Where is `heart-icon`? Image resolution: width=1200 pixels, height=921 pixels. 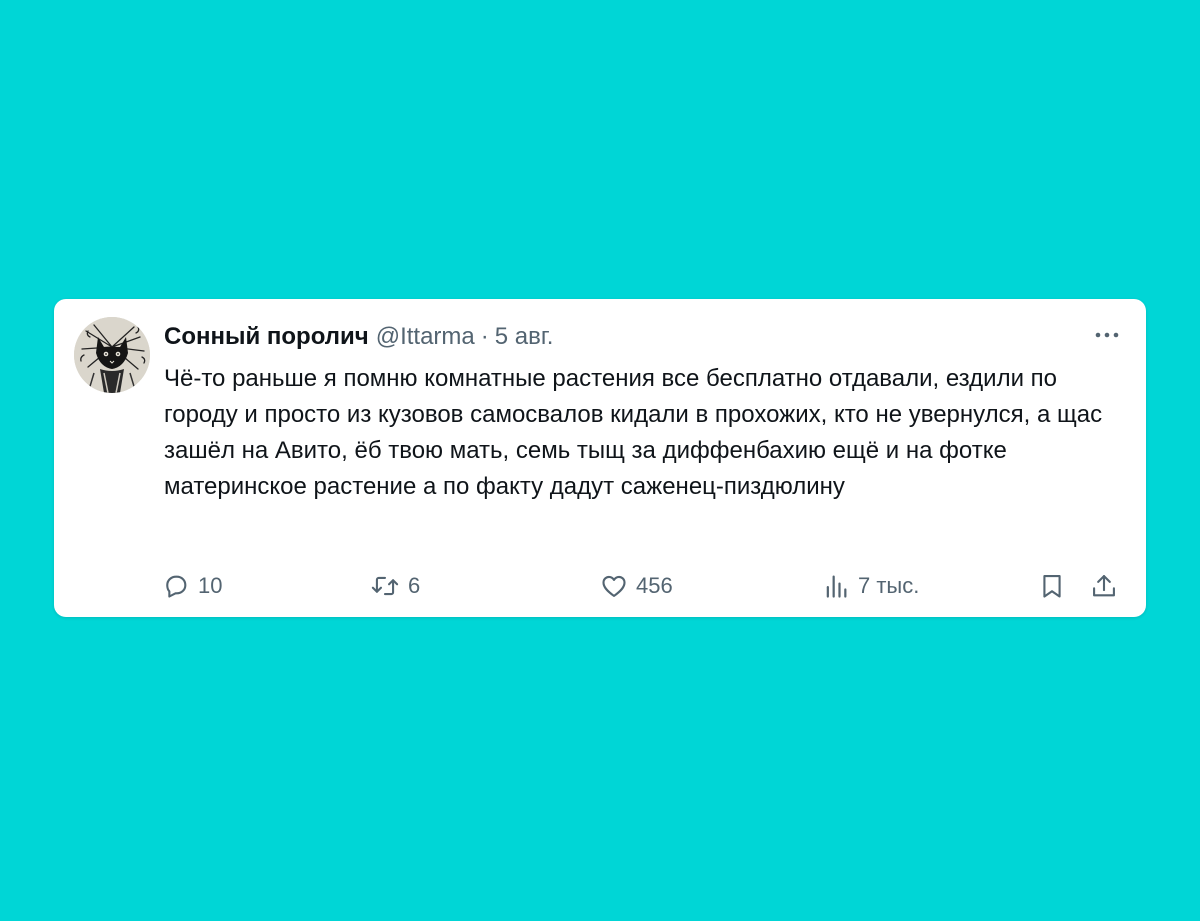
heart-icon is located at coordinates (614, 586).